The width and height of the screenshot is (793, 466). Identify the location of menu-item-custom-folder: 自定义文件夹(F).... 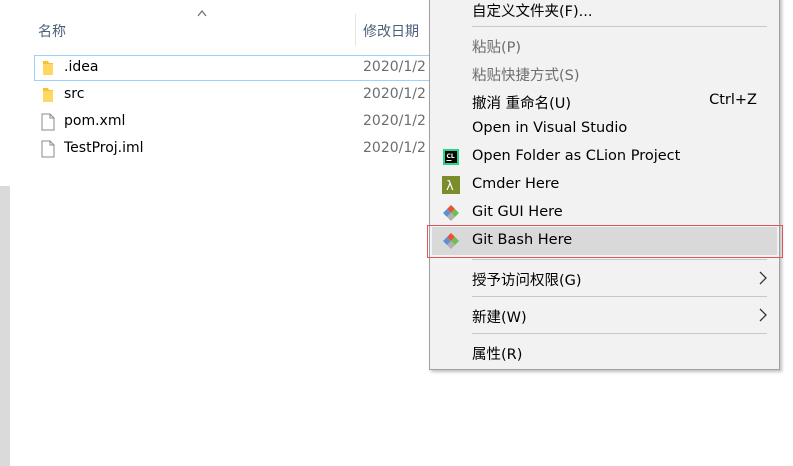
(604, 11).